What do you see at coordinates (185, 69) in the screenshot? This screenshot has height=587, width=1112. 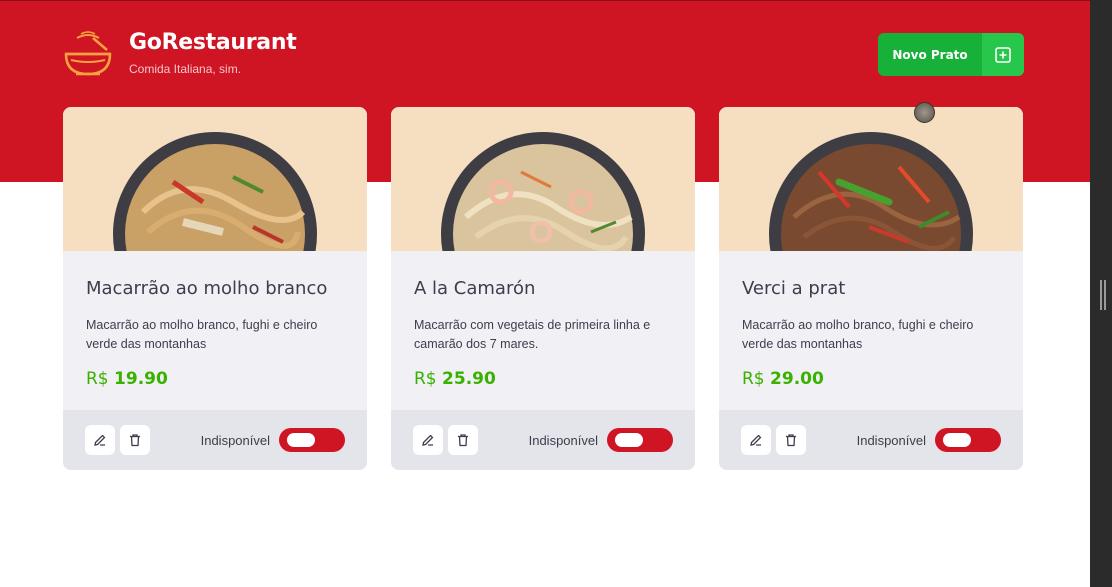 I see `app-subtitle: Comida Italiana, sim.` at bounding box center [185, 69].